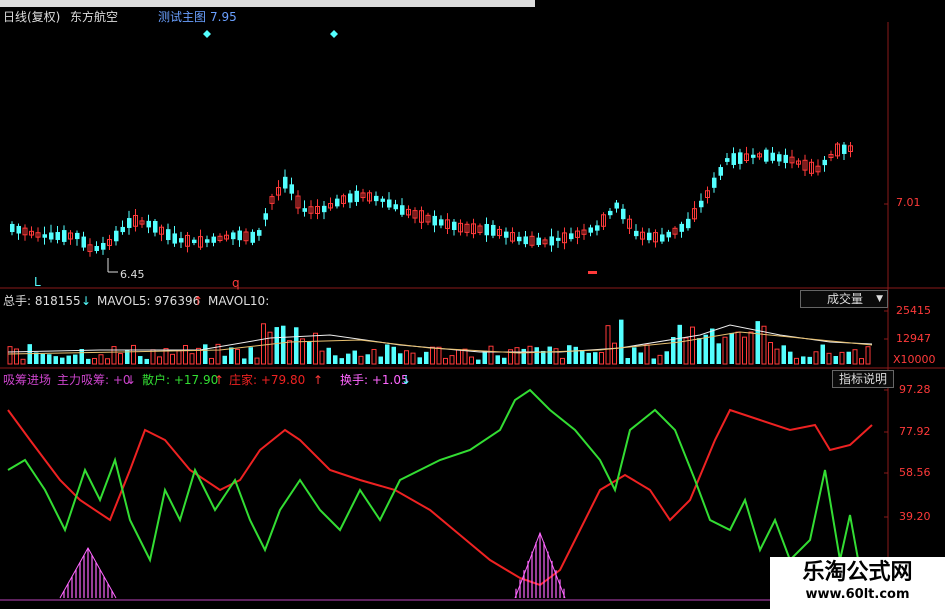  What do you see at coordinates (219, 380) in the screenshot?
I see `indicator-item-retail-arrow-icon: ↑` at bounding box center [219, 380].